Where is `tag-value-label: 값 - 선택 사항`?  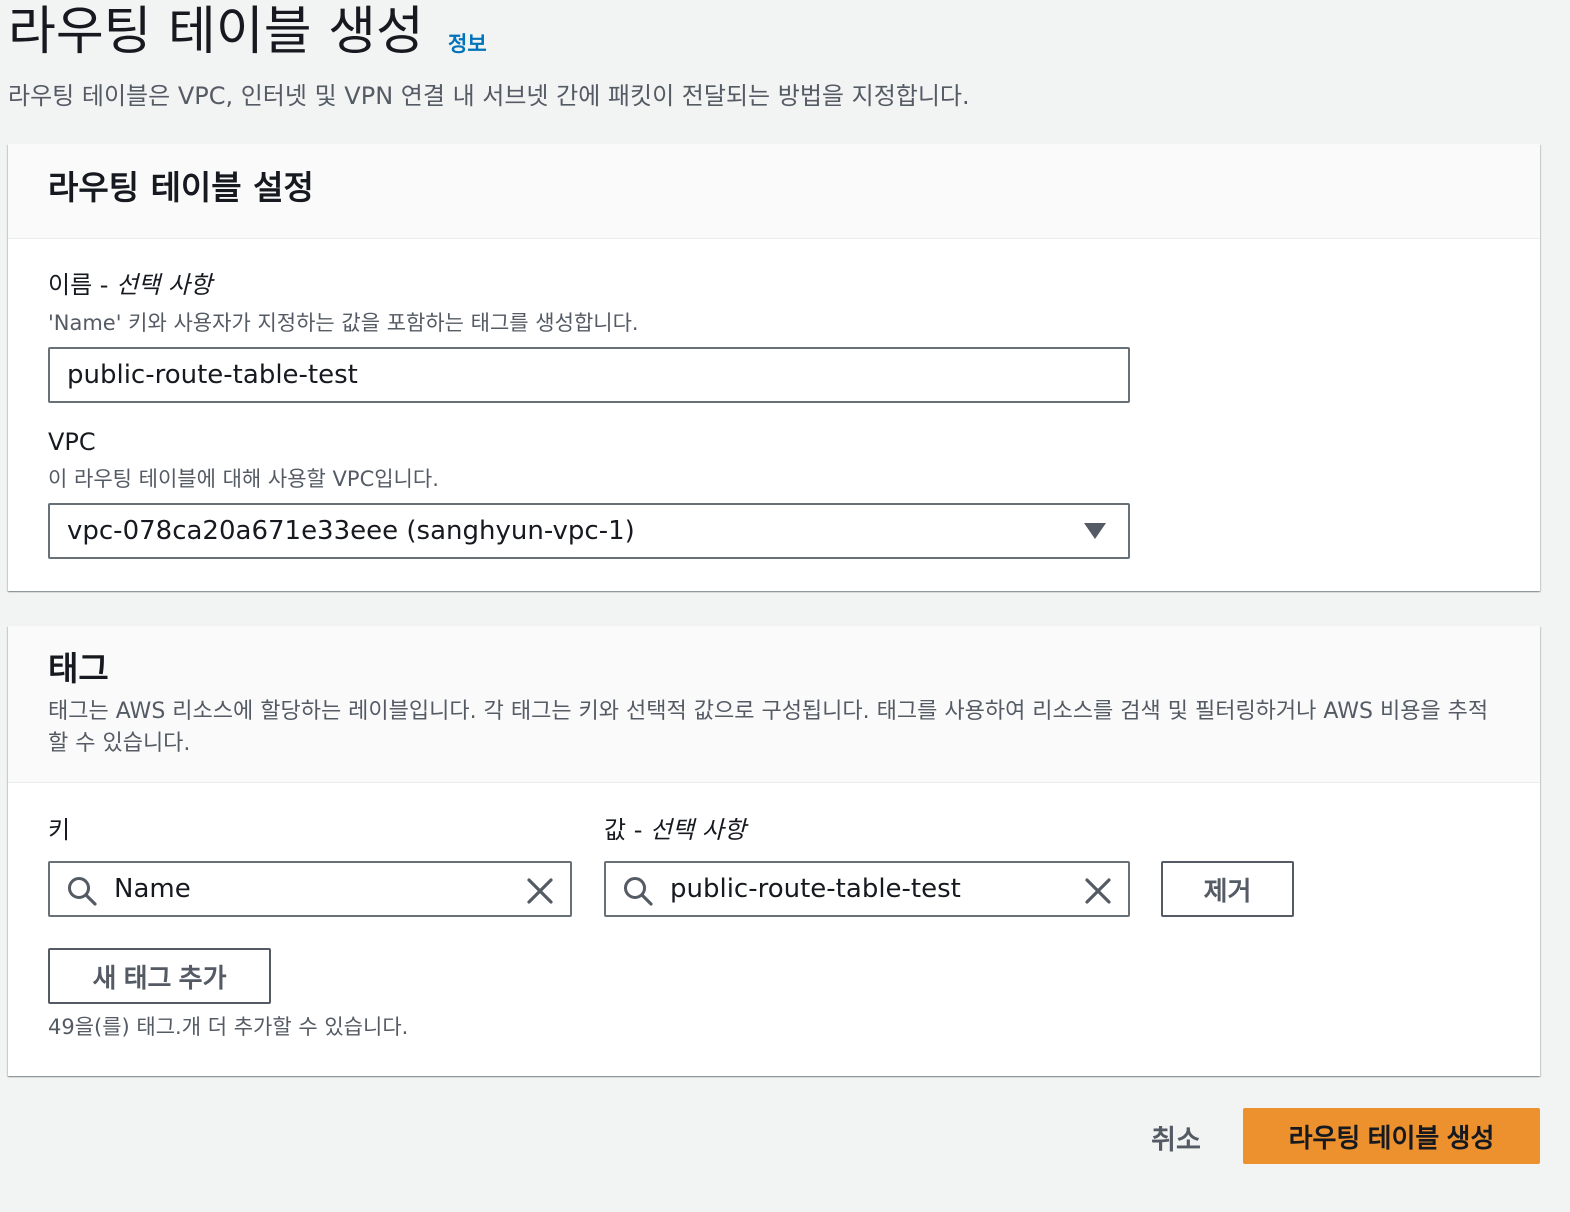 tag-value-label: 값 - 선택 사항 is located at coordinates (675, 830).